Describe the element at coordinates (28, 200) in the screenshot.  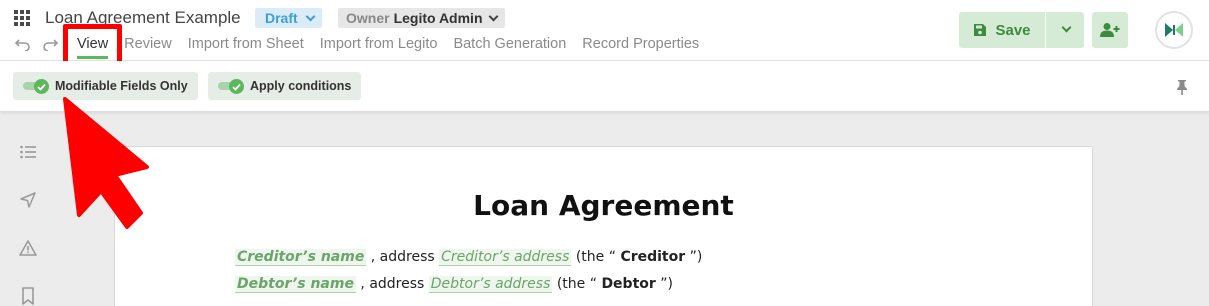
I see `navigation-icon` at that location.